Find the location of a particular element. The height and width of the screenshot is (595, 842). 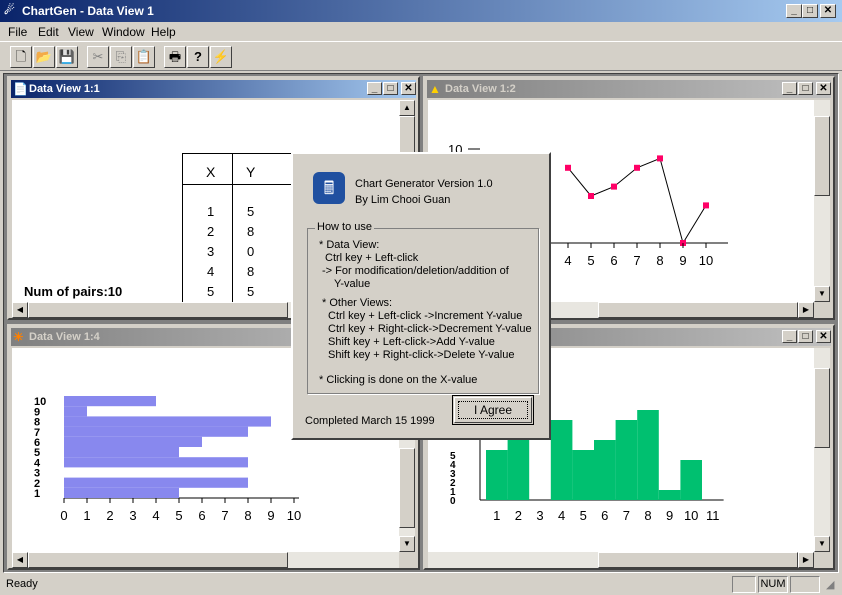

status-text: Ready is located at coordinates (22, 584).